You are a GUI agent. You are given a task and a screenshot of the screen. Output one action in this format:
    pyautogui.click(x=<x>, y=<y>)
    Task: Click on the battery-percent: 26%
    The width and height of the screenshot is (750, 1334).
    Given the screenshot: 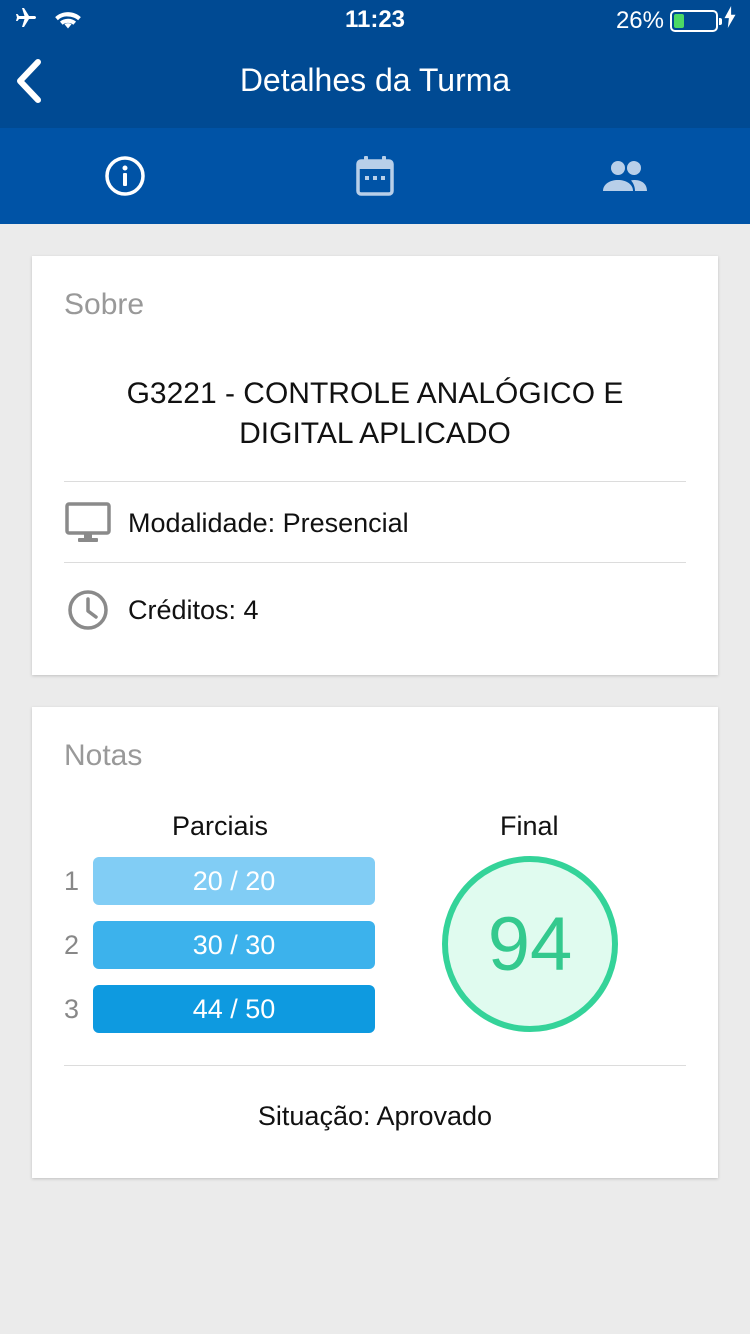 What is the action you would take?
    pyautogui.click(x=639, y=20)
    